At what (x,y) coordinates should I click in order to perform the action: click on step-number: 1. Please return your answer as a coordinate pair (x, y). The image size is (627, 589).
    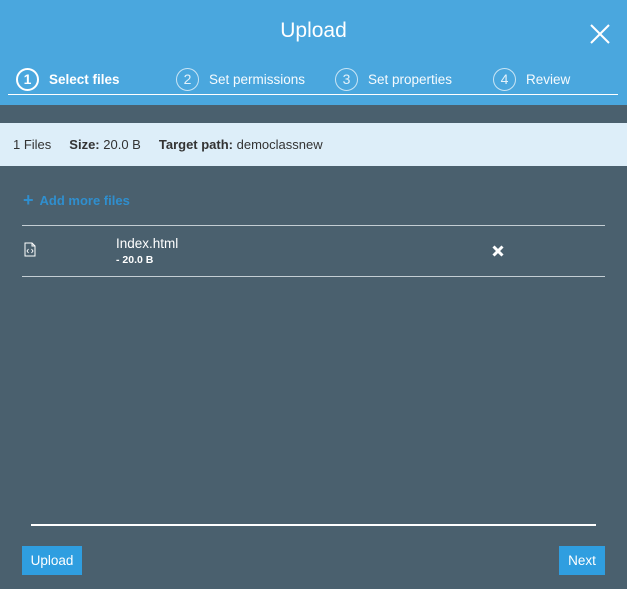
    Looking at the image, I should click on (27, 79).